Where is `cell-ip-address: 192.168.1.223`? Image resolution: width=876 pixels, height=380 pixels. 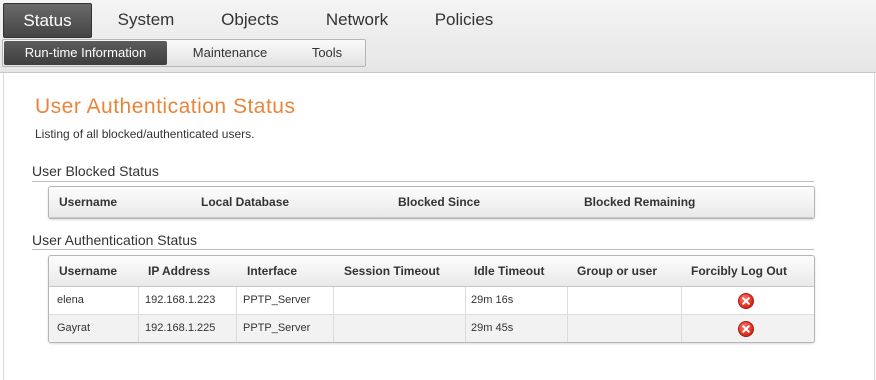 cell-ip-address: 192.168.1.223 is located at coordinates (180, 300).